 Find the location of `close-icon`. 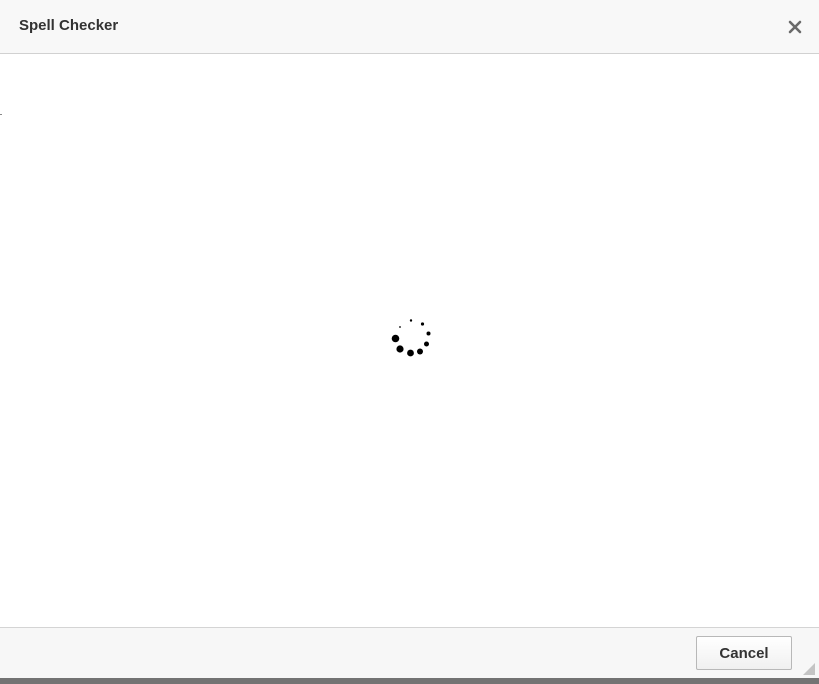

close-icon is located at coordinates (795, 27).